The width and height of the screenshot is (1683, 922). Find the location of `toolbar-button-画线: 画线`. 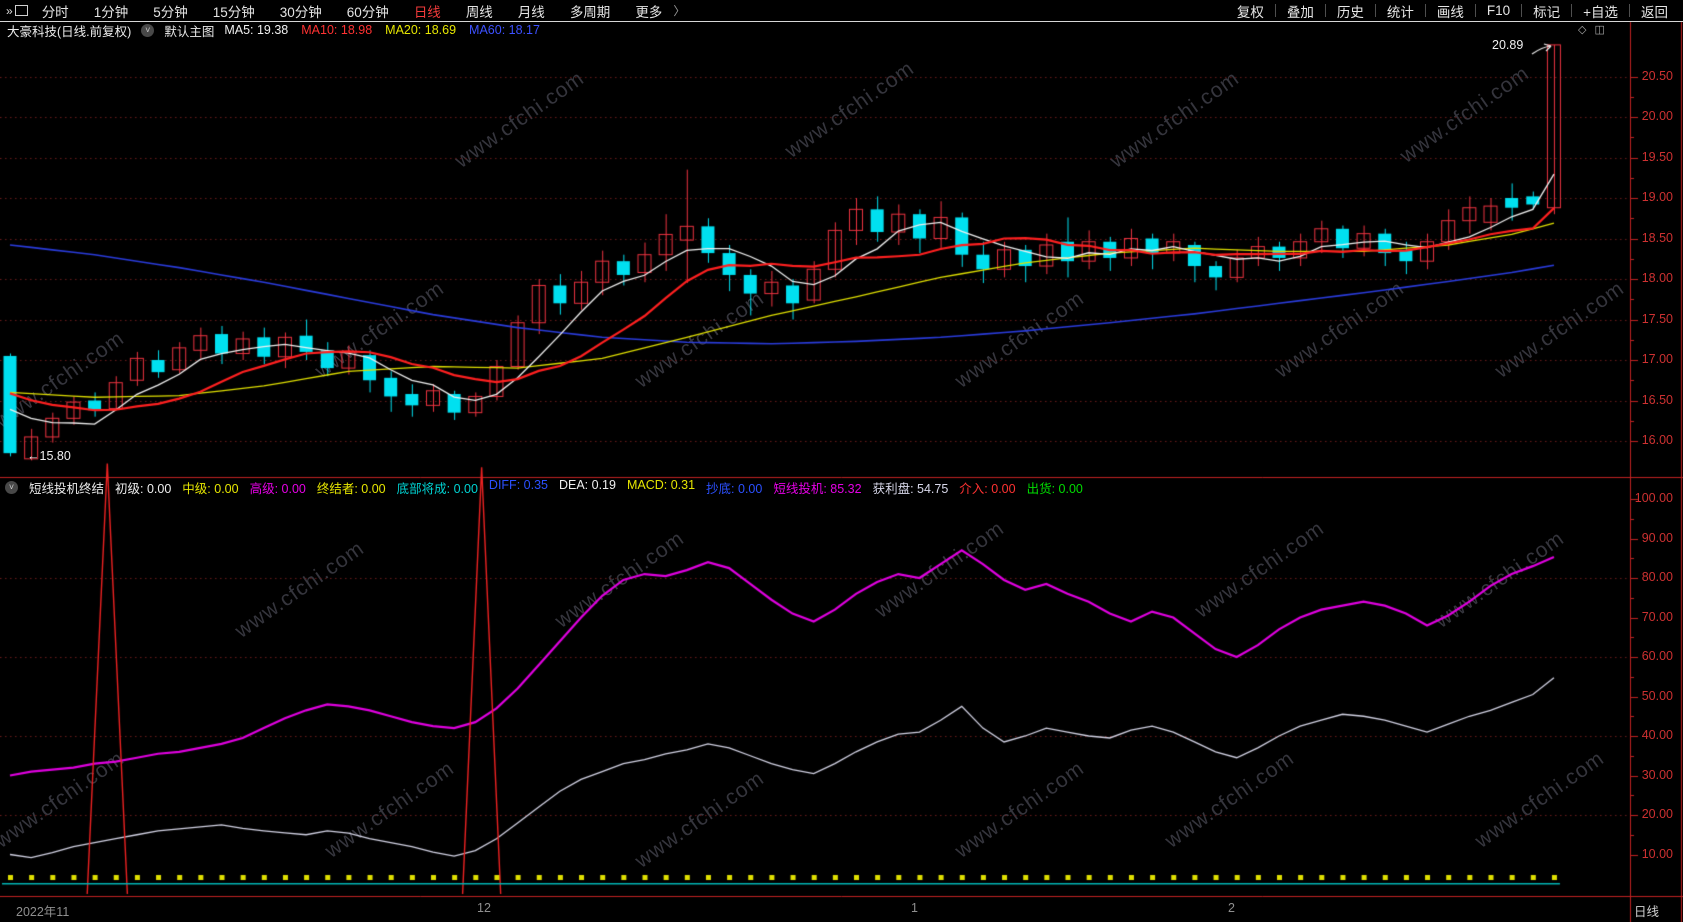

toolbar-button-画线: 画线 is located at coordinates (1450, 11).